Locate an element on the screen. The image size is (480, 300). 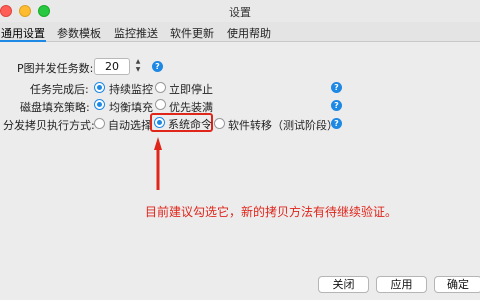
option-auto-select: 自动选择 is located at coordinates (130, 125).